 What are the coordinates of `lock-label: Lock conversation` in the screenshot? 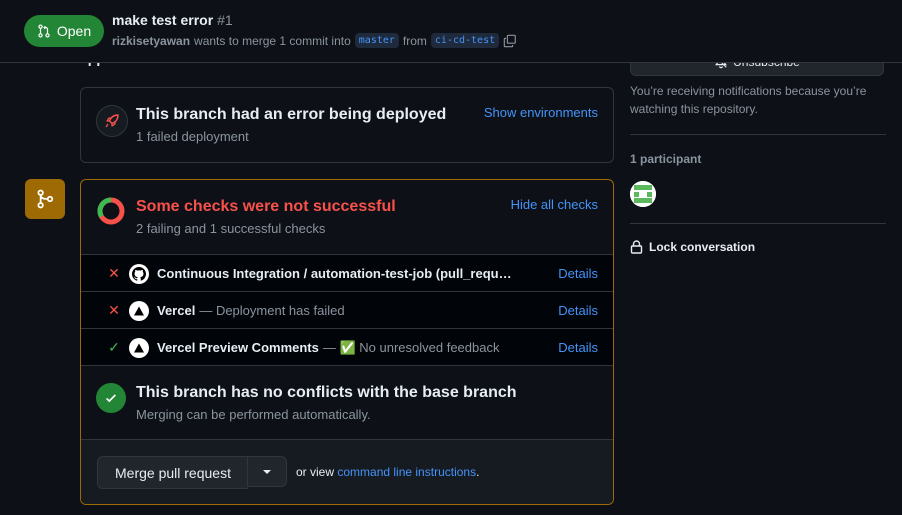 It's located at (702, 247).